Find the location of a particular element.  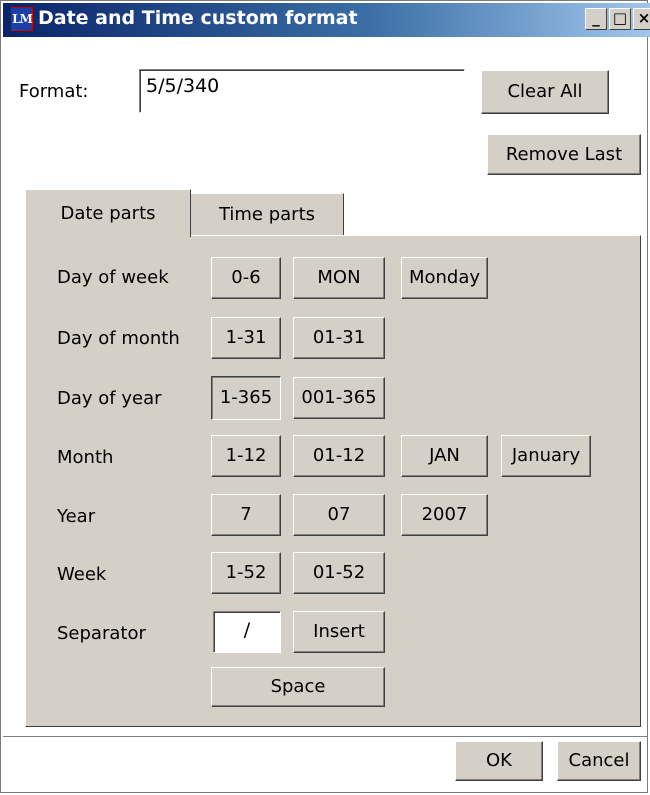

ok-button: OK is located at coordinates (499, 761).